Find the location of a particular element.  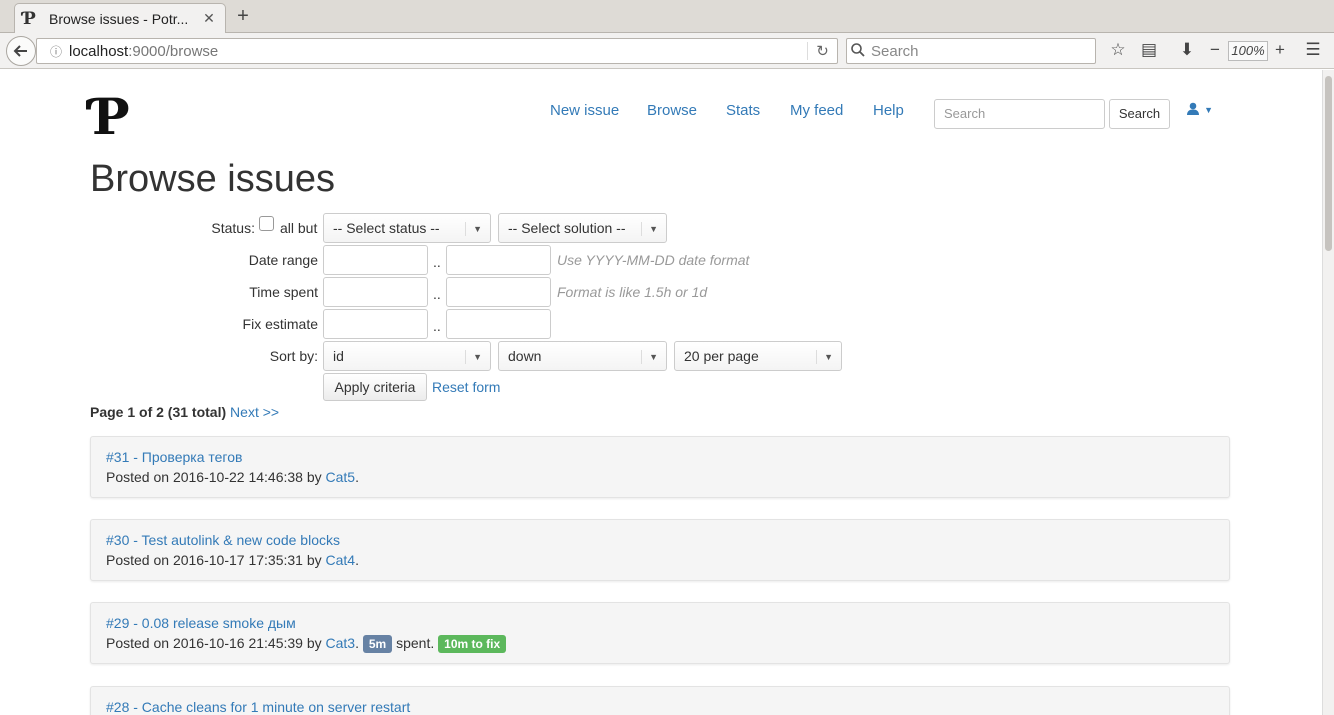

nav-new-issue: New issue is located at coordinates (584, 110).